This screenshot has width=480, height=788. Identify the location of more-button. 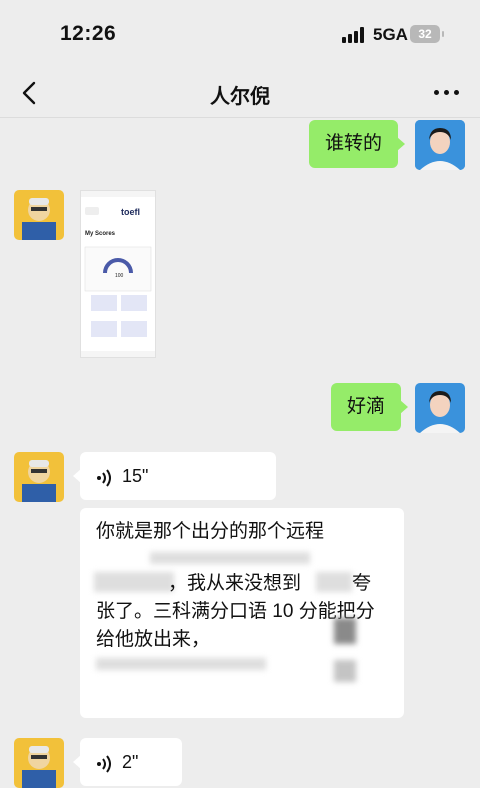
(447, 92).